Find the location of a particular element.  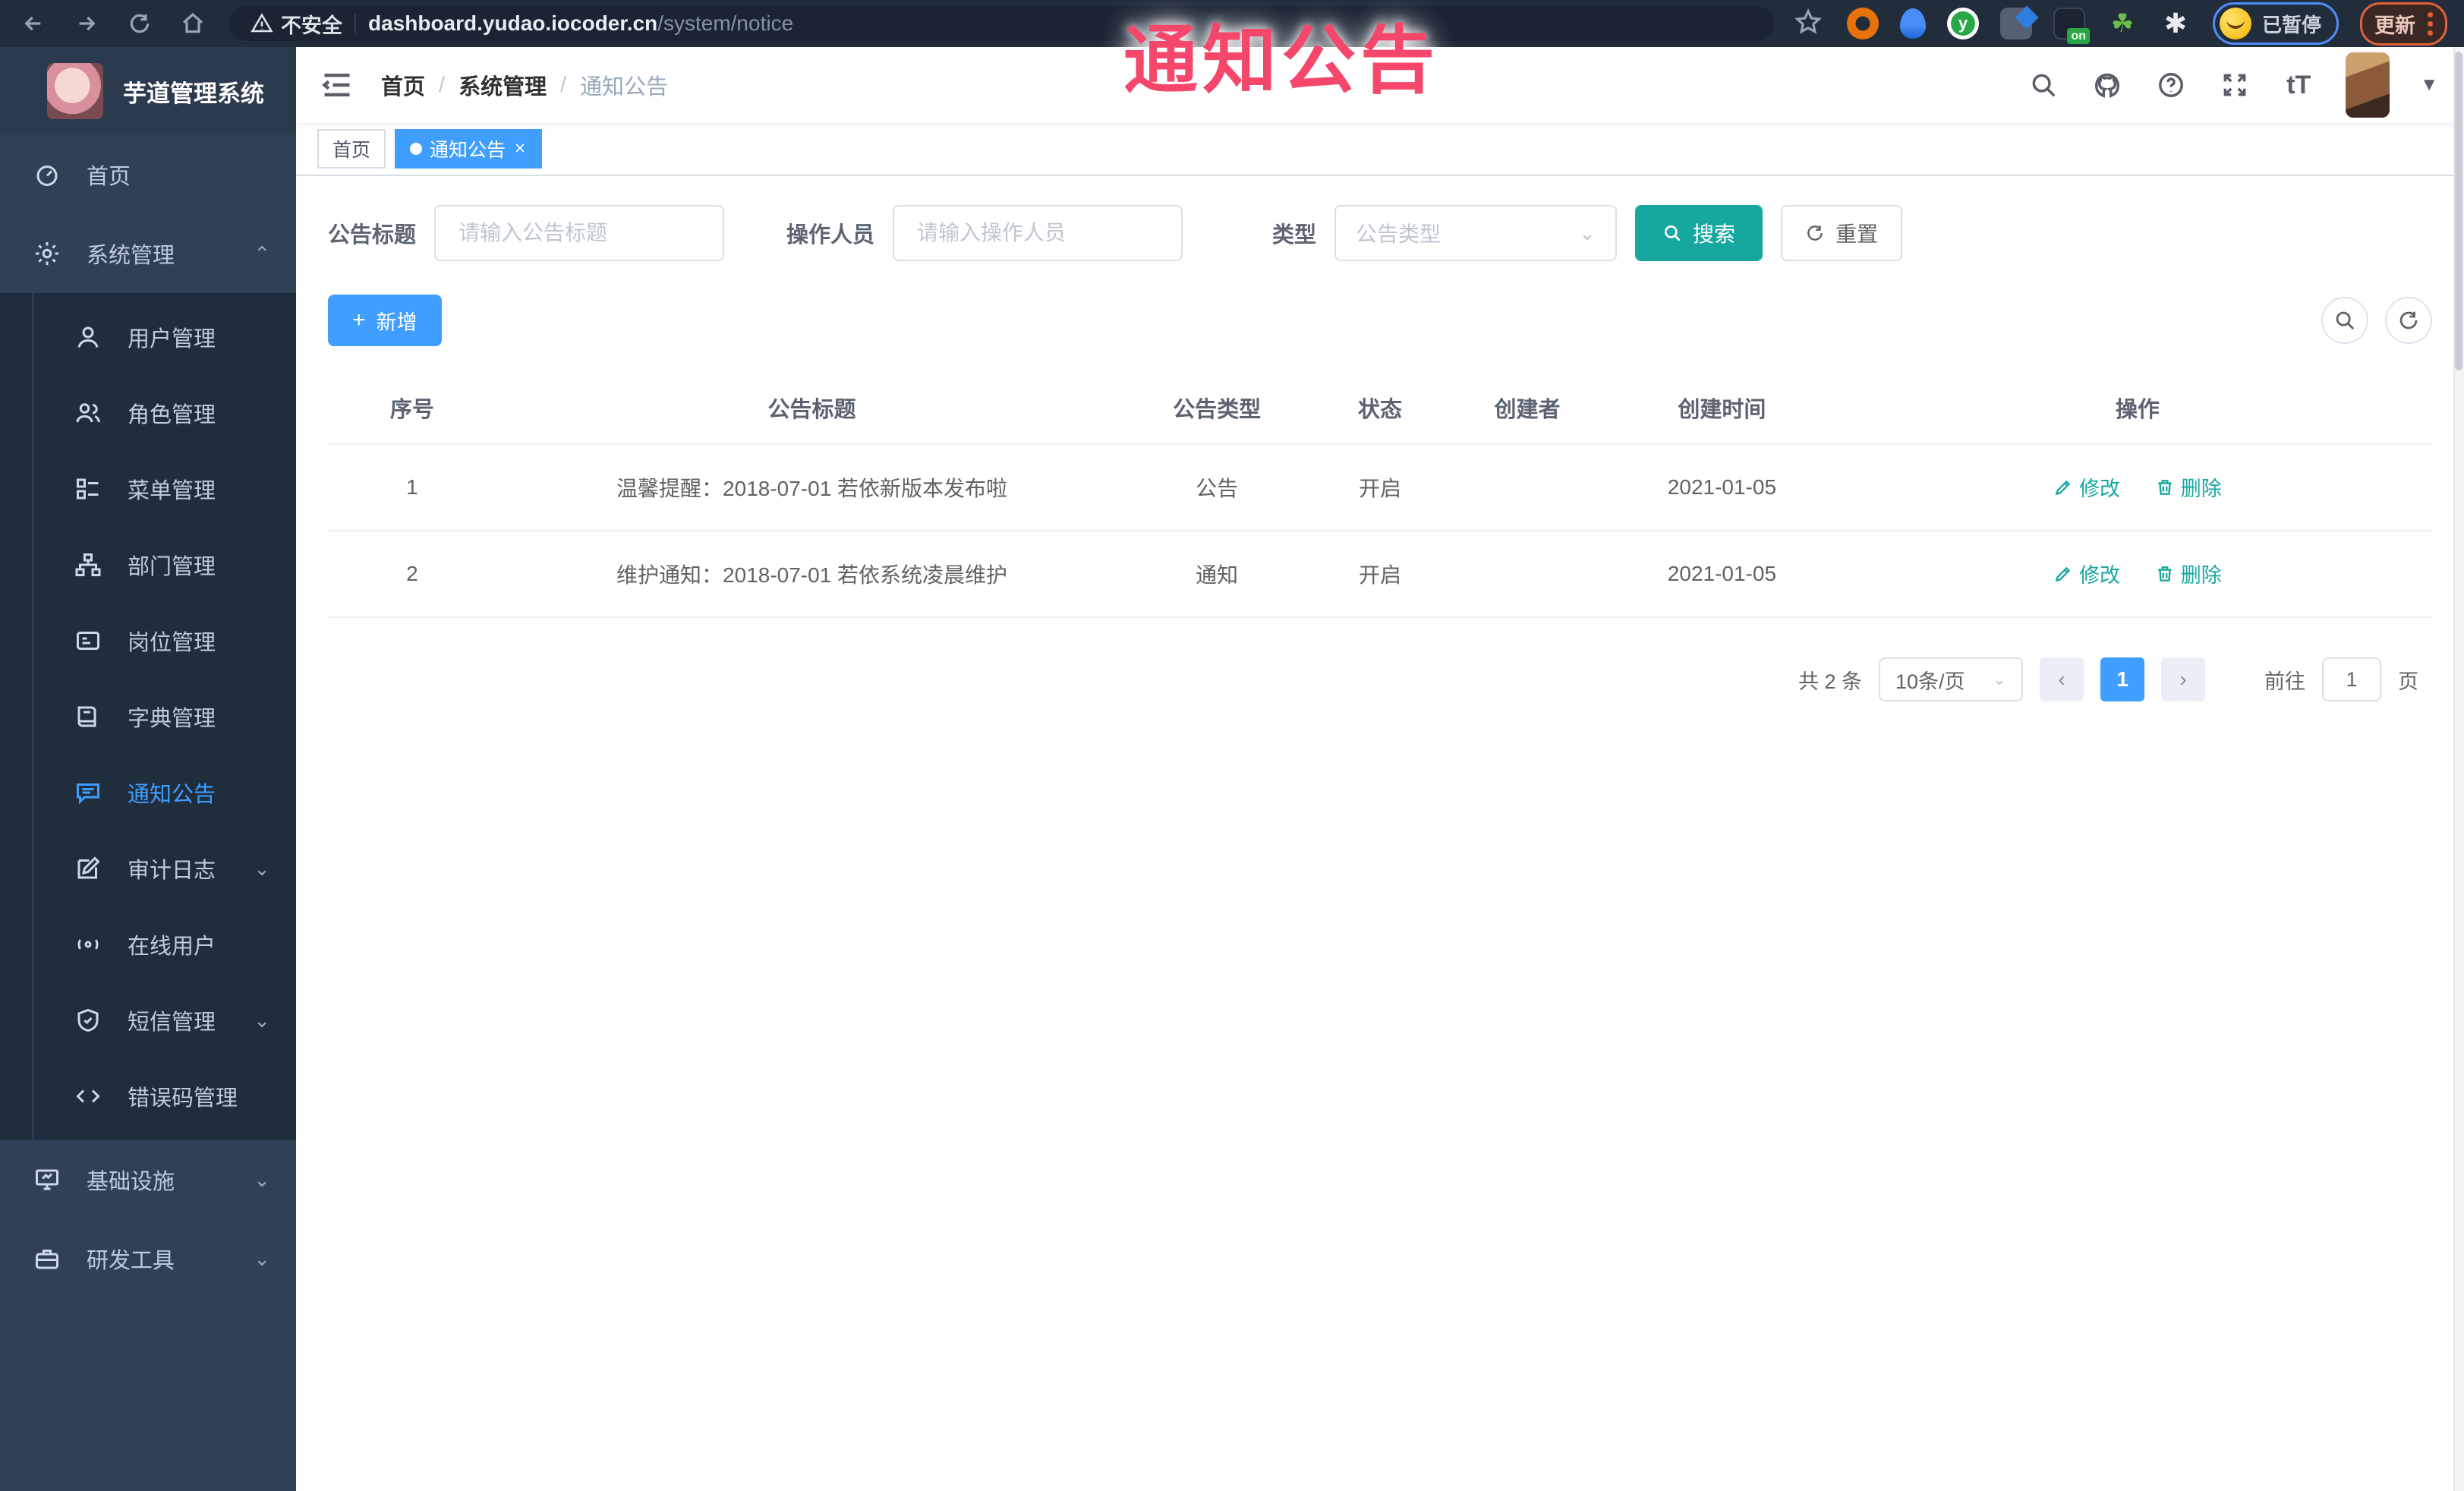

refresh-table-button is located at coordinates (2409, 320).